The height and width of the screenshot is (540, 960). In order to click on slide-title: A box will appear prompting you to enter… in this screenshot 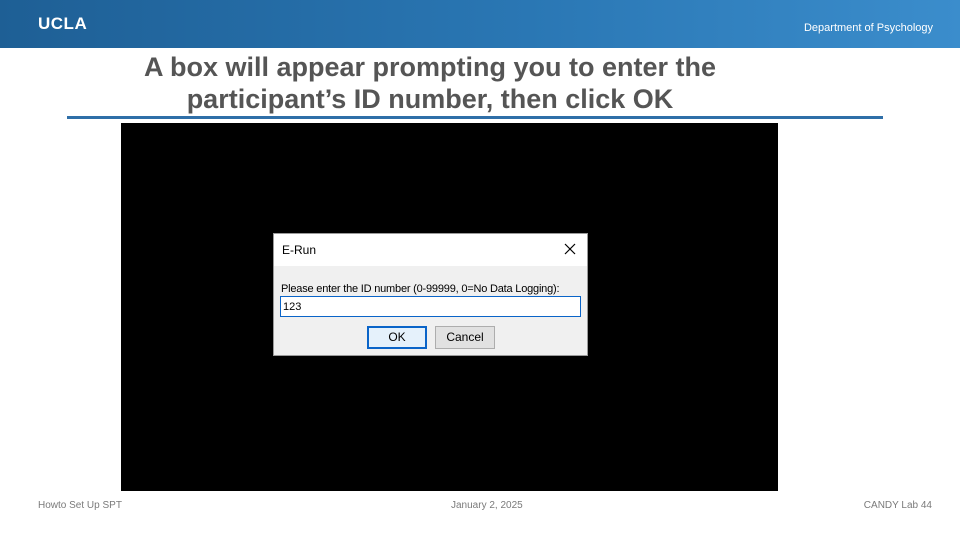, I will do `click(430, 83)`.